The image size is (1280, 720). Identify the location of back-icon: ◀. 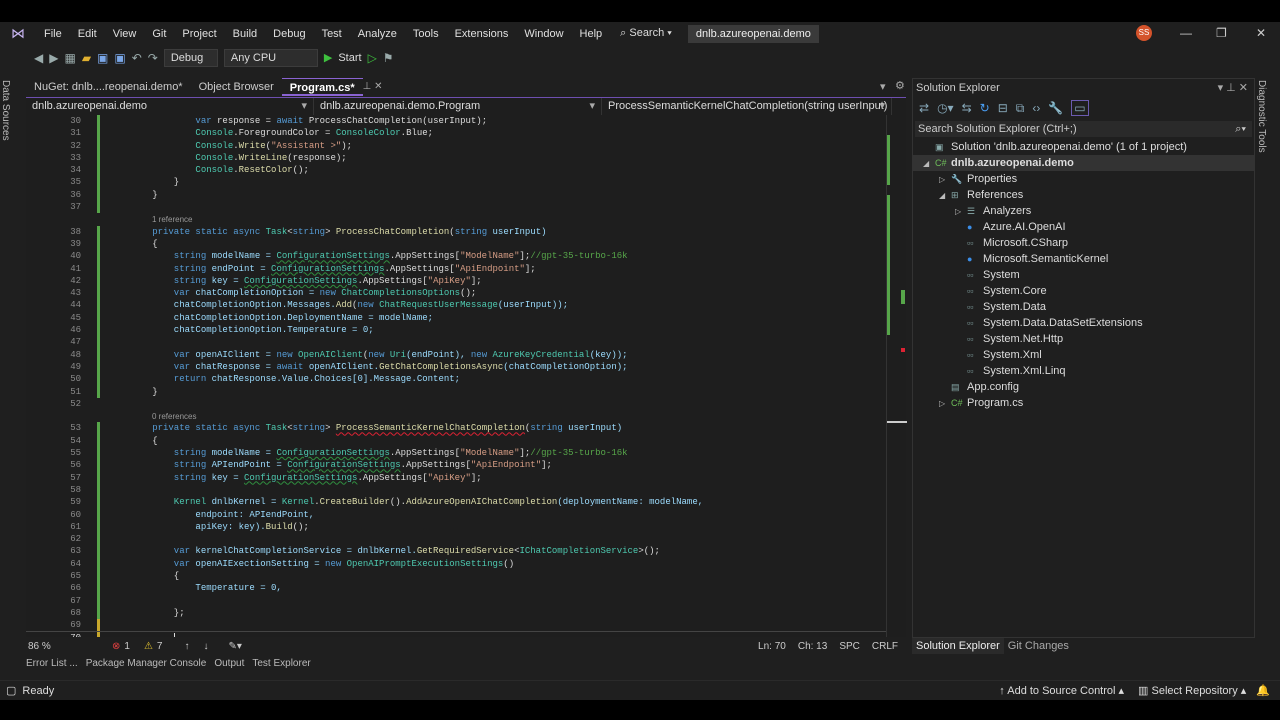
(38, 58).